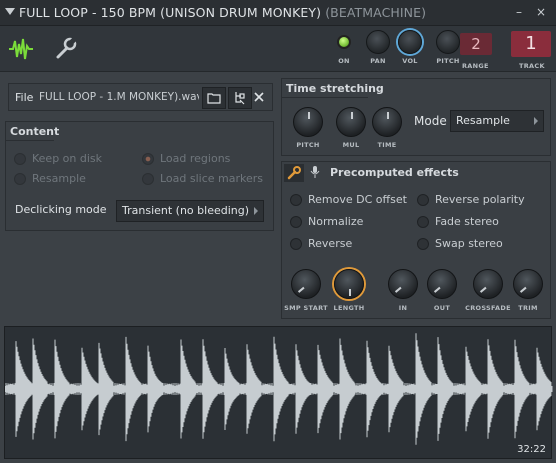 The image size is (556, 463). Describe the element at coordinates (349, 308) in the screenshot. I see `length-label: LENGTH` at that location.